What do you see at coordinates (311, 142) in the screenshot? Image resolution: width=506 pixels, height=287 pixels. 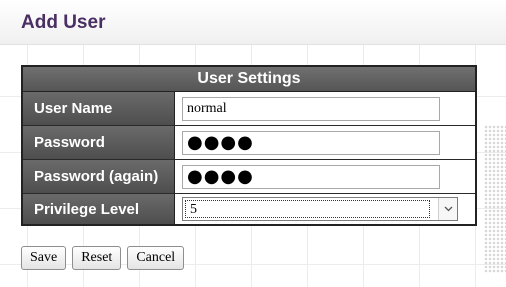 I see `password-input: ●●●●` at bounding box center [311, 142].